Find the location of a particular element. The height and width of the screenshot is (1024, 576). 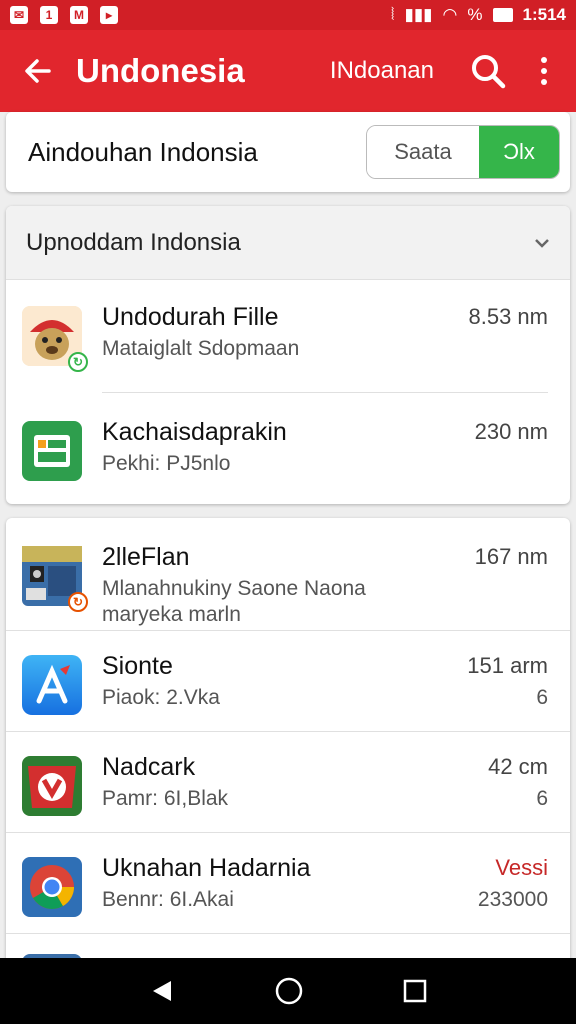

back-button is located at coordinates (38, 71).